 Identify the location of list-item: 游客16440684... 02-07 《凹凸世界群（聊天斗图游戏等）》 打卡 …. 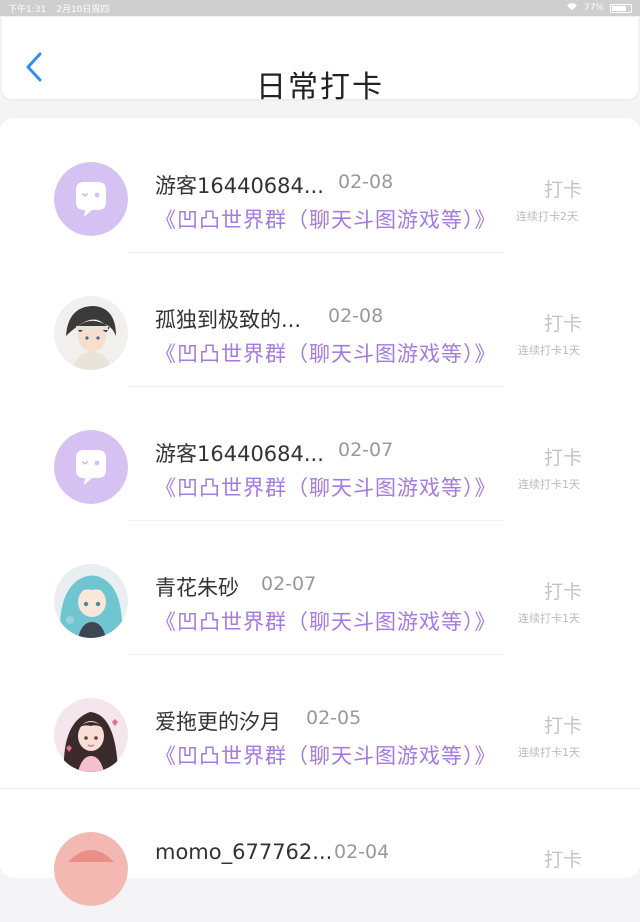
(320, 453).